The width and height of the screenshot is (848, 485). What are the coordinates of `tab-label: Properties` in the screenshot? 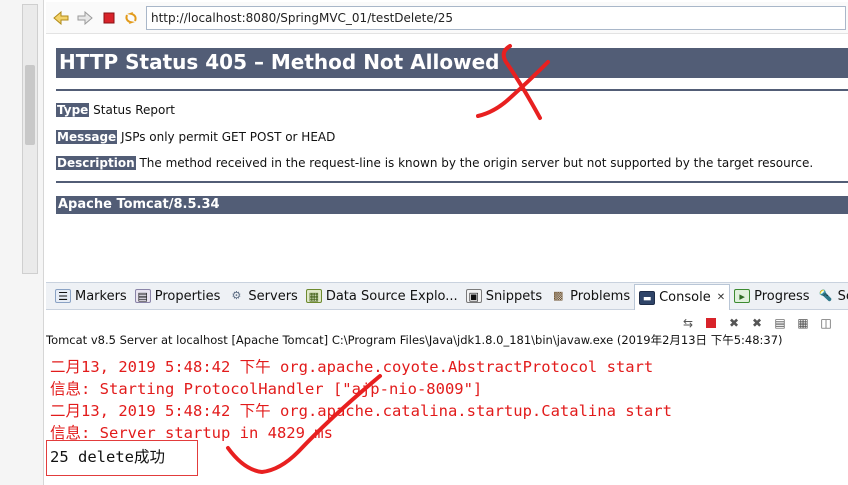 It's located at (187, 296).